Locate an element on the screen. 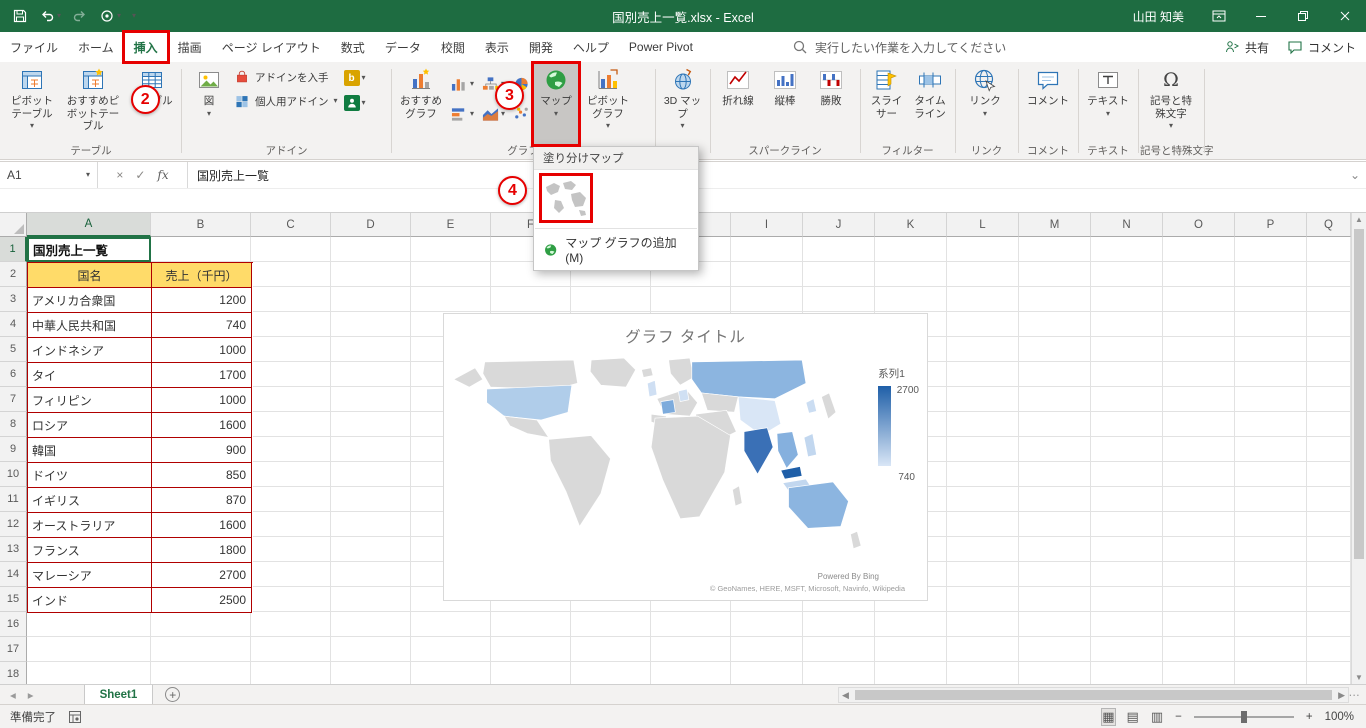 This screenshot has height=728, width=1366. column-header-N: N is located at coordinates (1127, 225).